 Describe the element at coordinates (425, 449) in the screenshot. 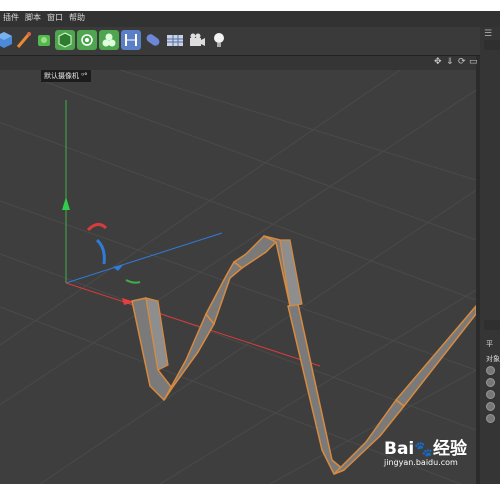

I see `watermark-brand: Bai🐾经验` at that location.